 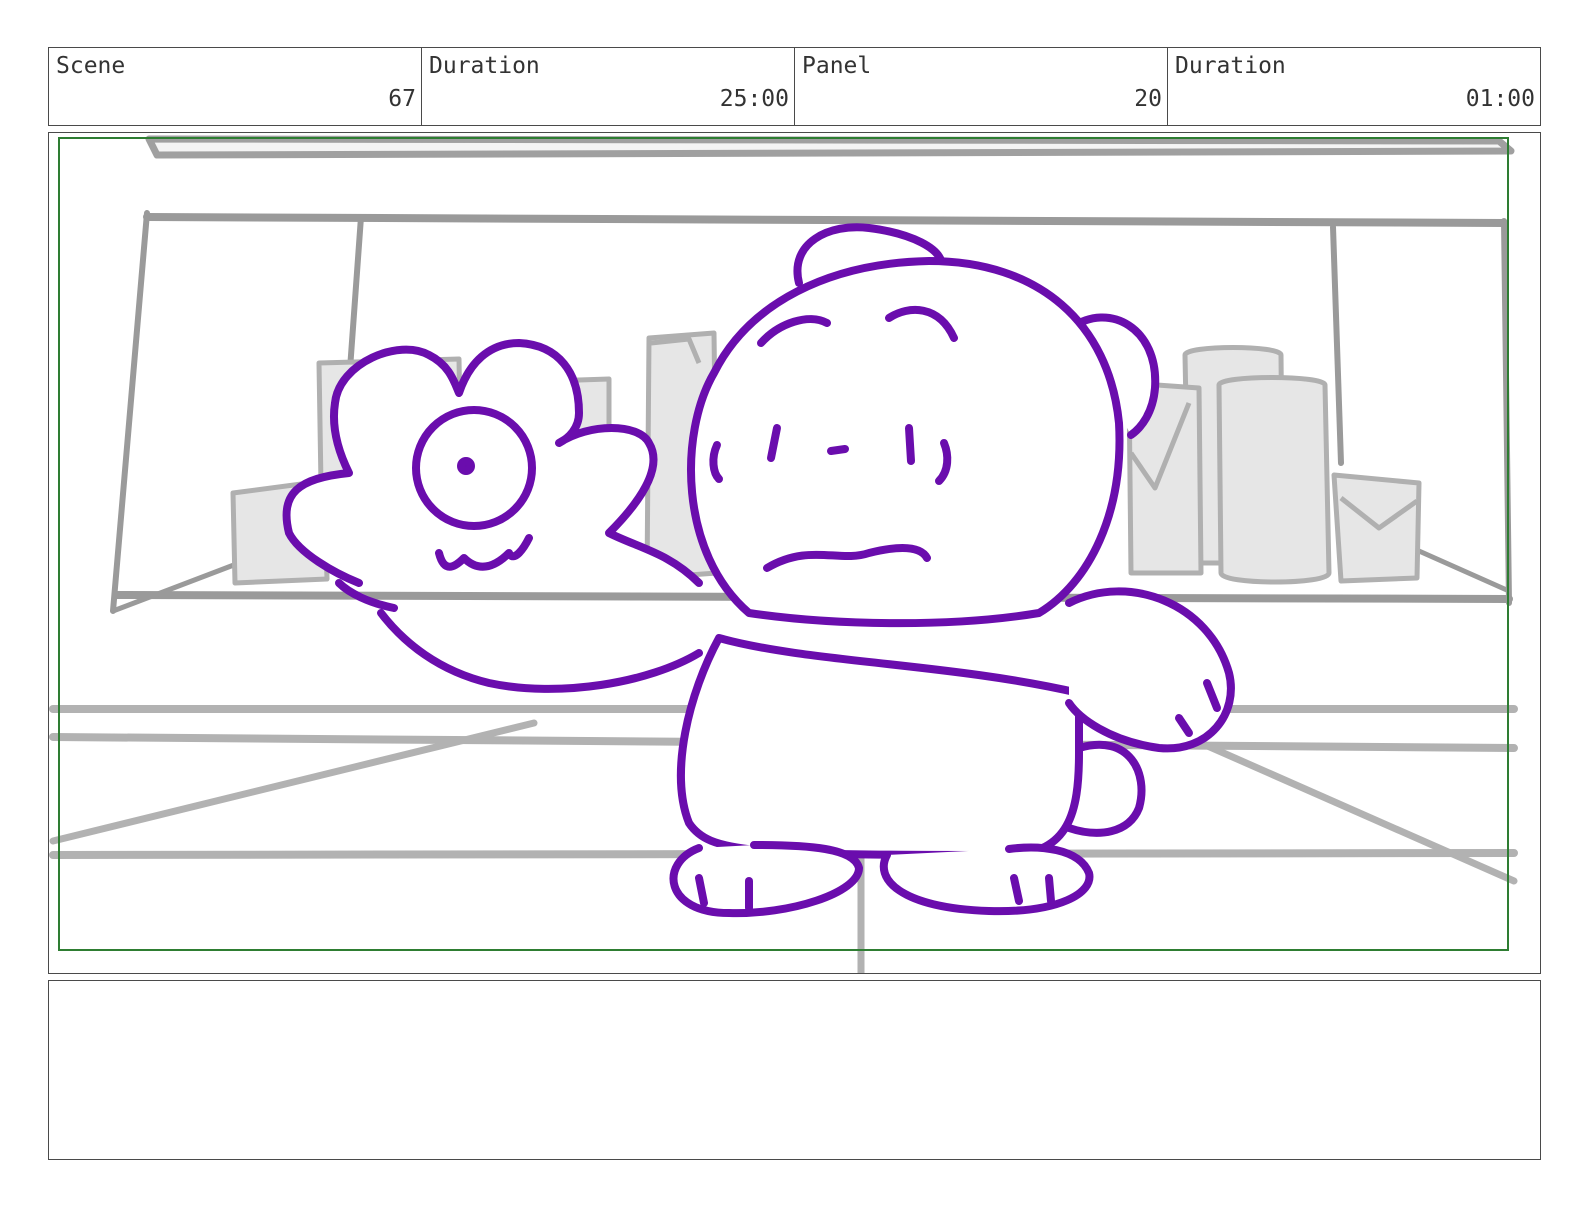 I want to click on left-arm, so click(x=540, y=651).